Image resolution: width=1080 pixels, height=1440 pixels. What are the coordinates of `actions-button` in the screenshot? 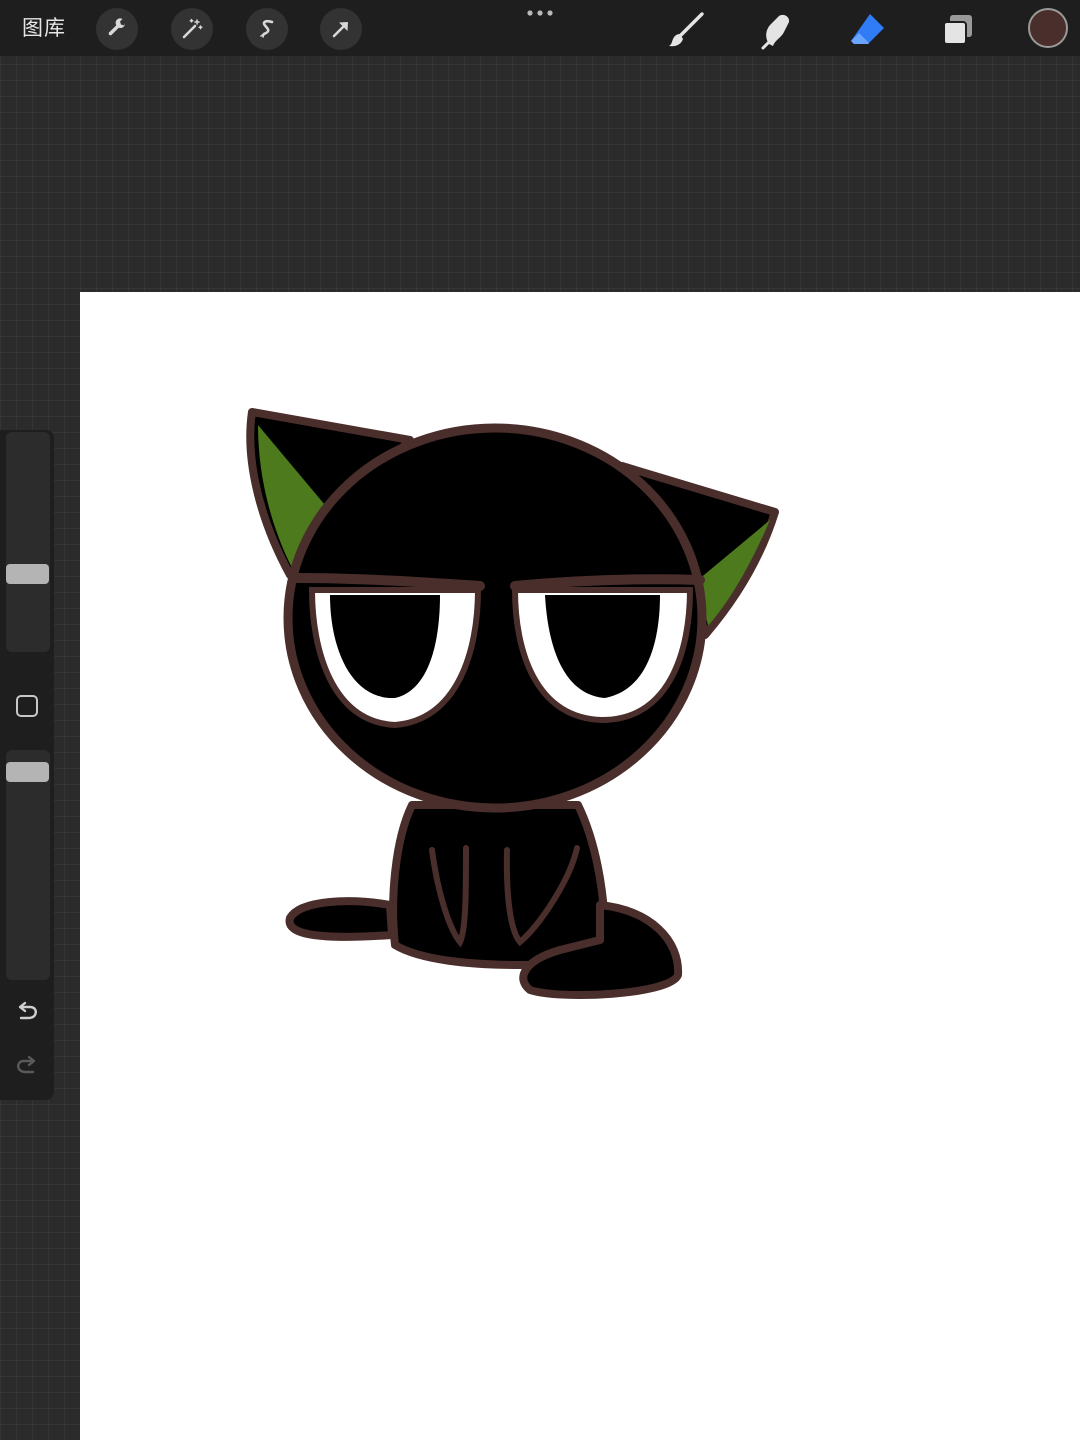 It's located at (117, 29).